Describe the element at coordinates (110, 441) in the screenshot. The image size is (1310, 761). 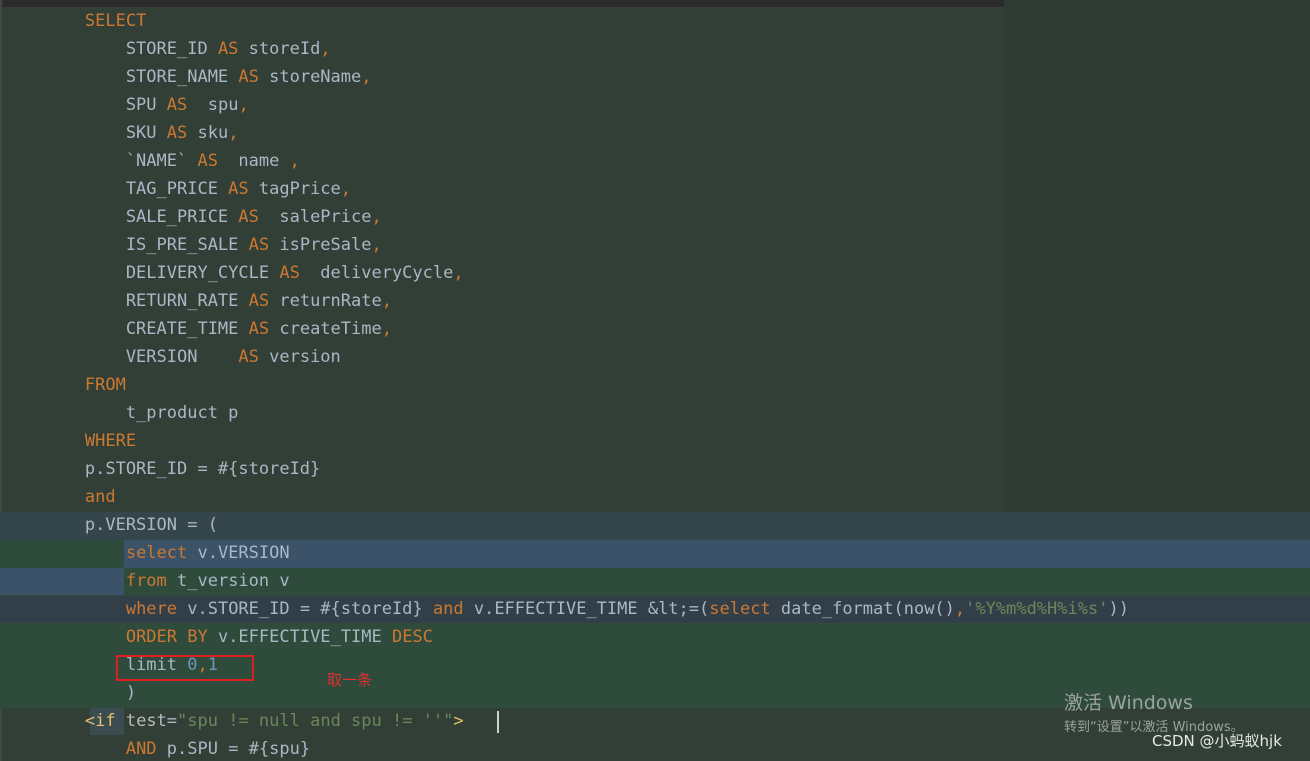
I see `code-token: WHERE` at that location.